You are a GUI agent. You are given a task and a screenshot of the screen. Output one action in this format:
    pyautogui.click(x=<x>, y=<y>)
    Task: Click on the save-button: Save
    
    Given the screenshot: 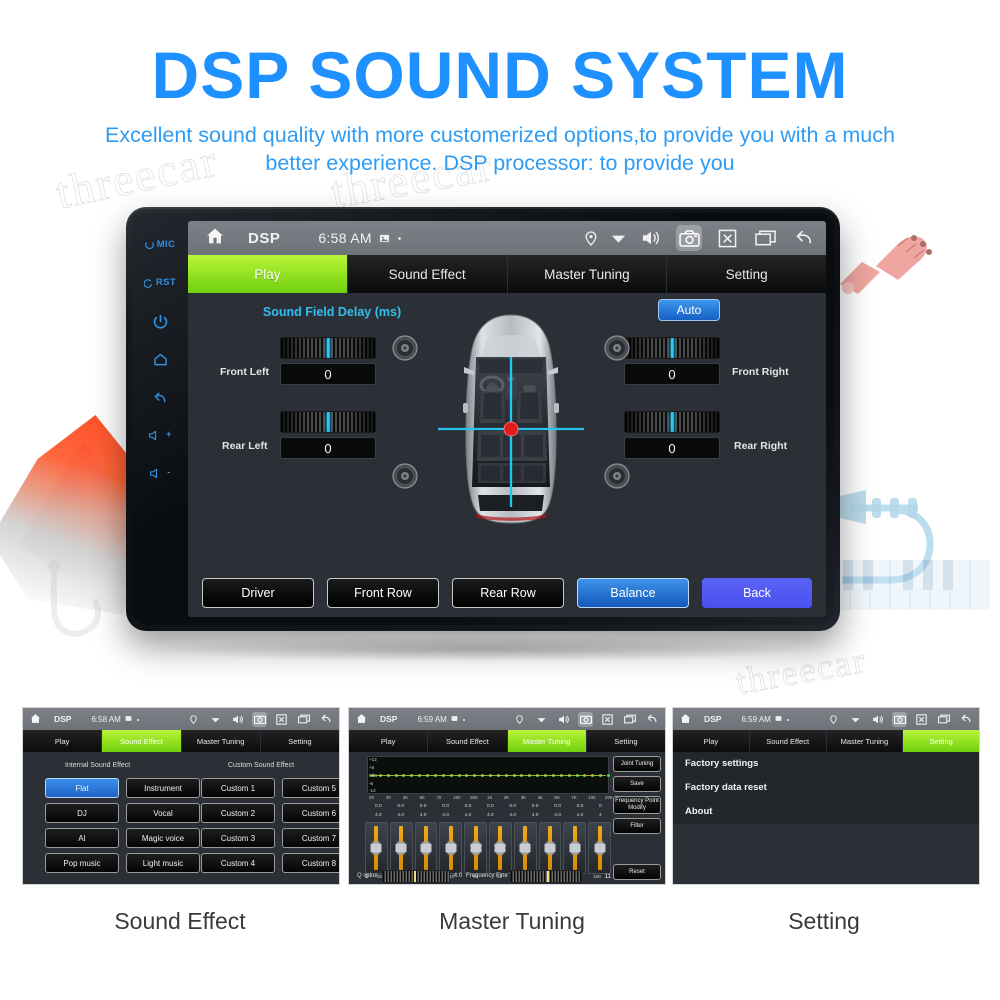 What is the action you would take?
    pyautogui.click(x=637, y=784)
    